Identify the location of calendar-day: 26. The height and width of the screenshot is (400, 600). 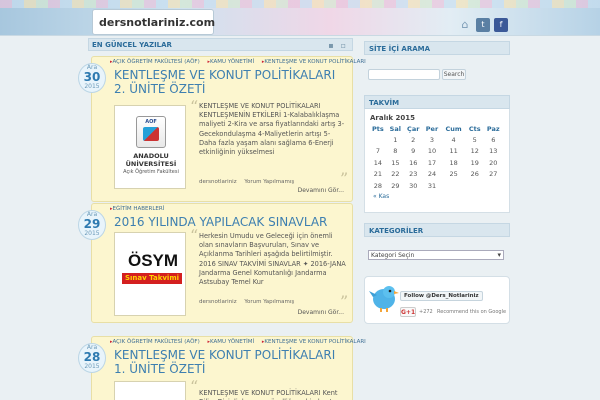
(474, 174).